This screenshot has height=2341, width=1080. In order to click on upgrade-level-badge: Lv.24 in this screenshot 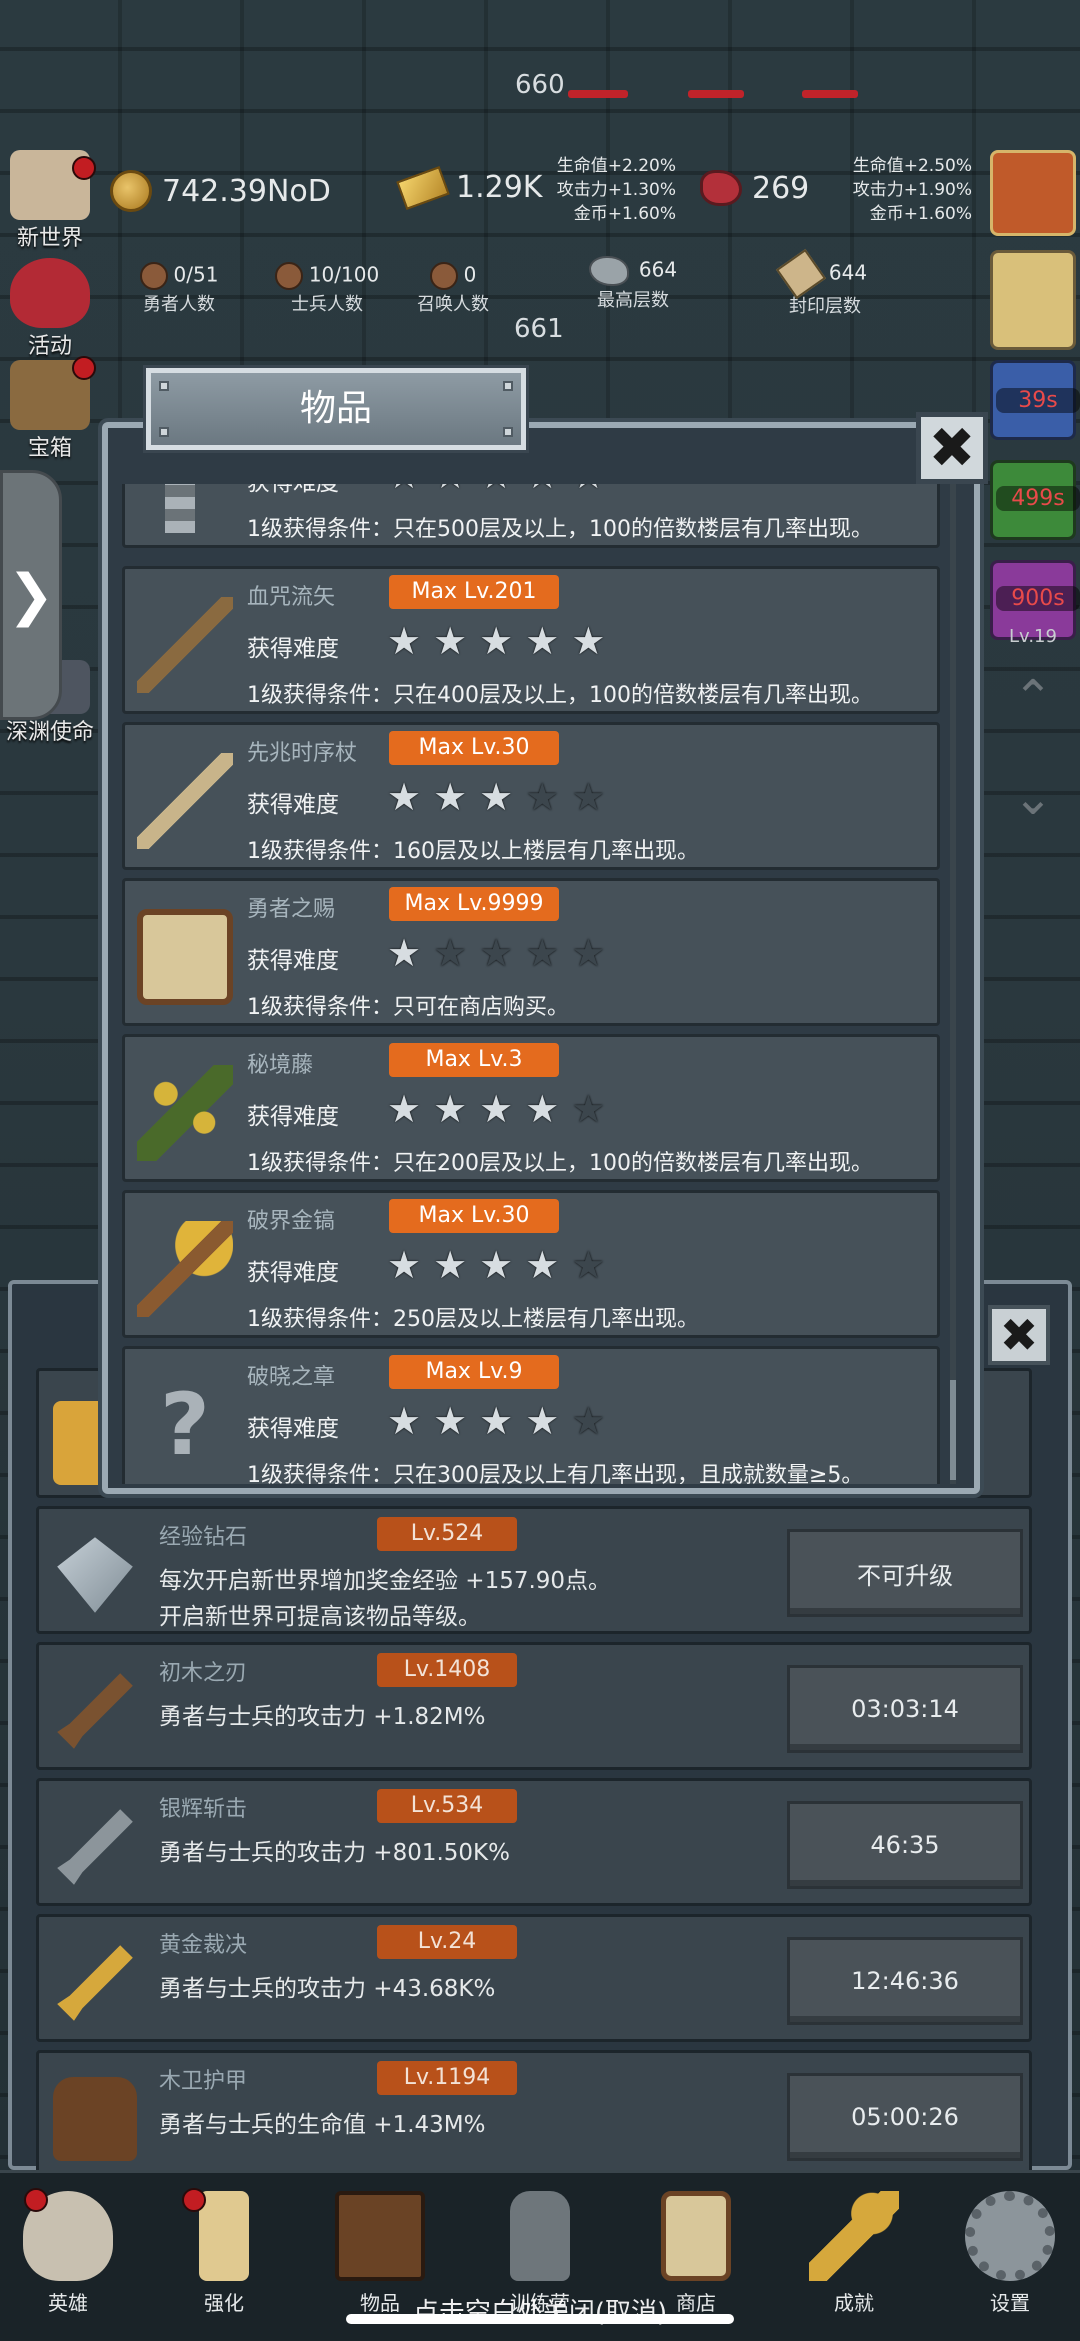, I will do `click(447, 1942)`.